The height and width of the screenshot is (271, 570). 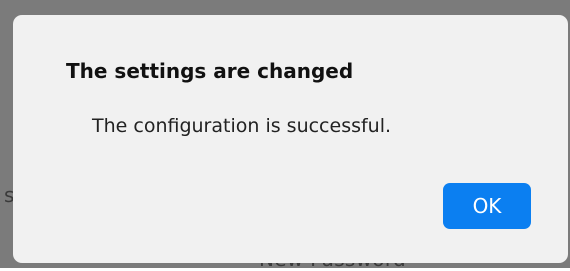 What do you see at coordinates (487, 206) in the screenshot?
I see `ok-button: OK` at bounding box center [487, 206].